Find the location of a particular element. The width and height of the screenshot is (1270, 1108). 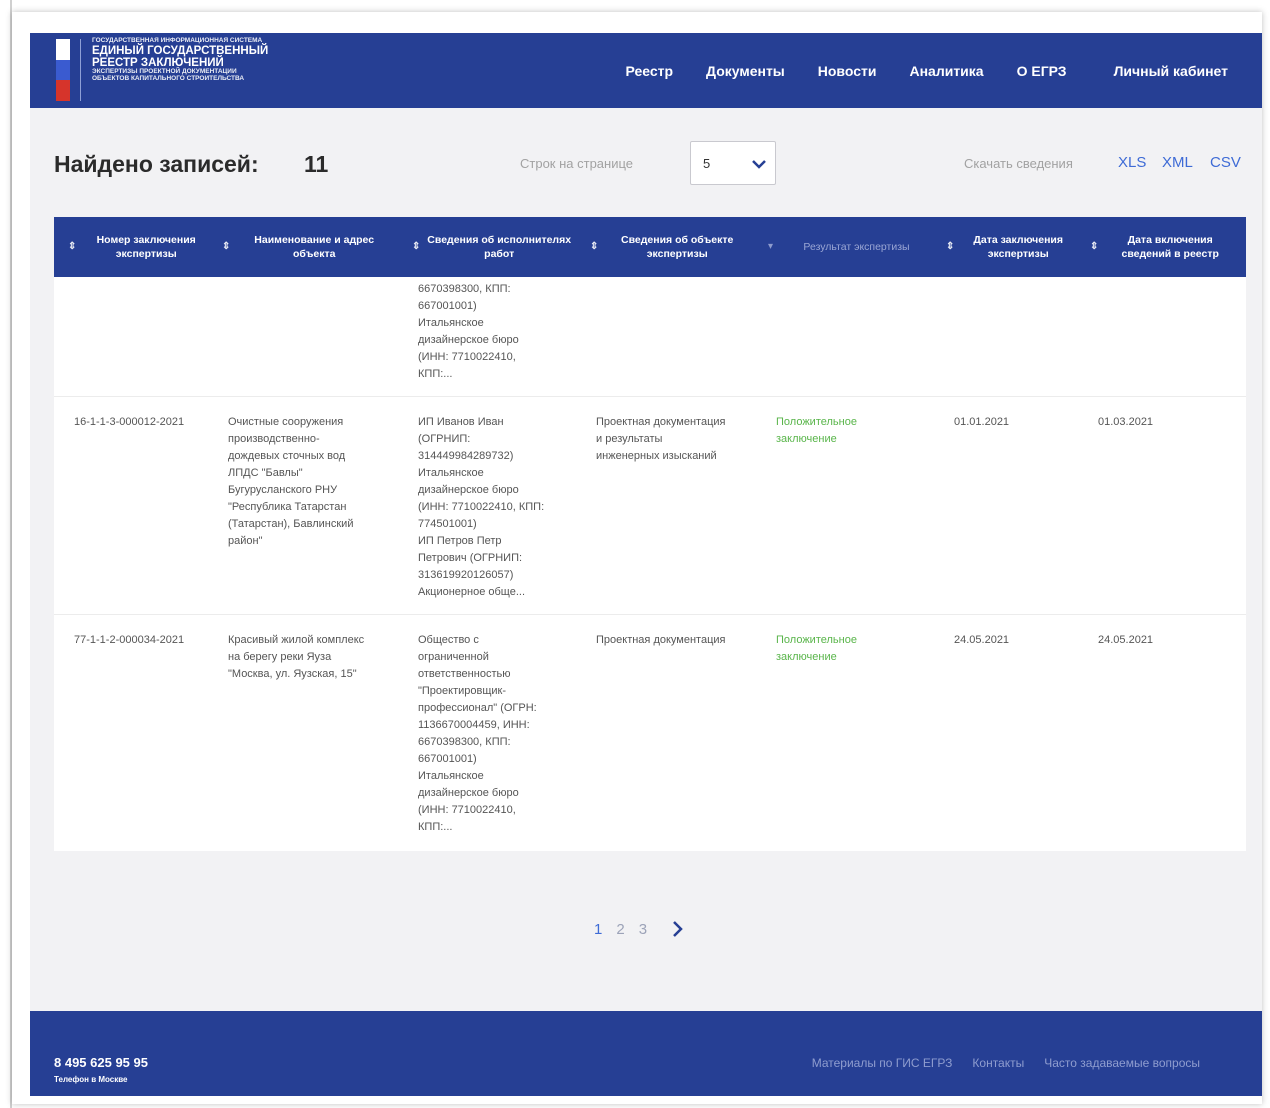

footer-phone-note: Телефон в Москве is located at coordinates (91, 1079).